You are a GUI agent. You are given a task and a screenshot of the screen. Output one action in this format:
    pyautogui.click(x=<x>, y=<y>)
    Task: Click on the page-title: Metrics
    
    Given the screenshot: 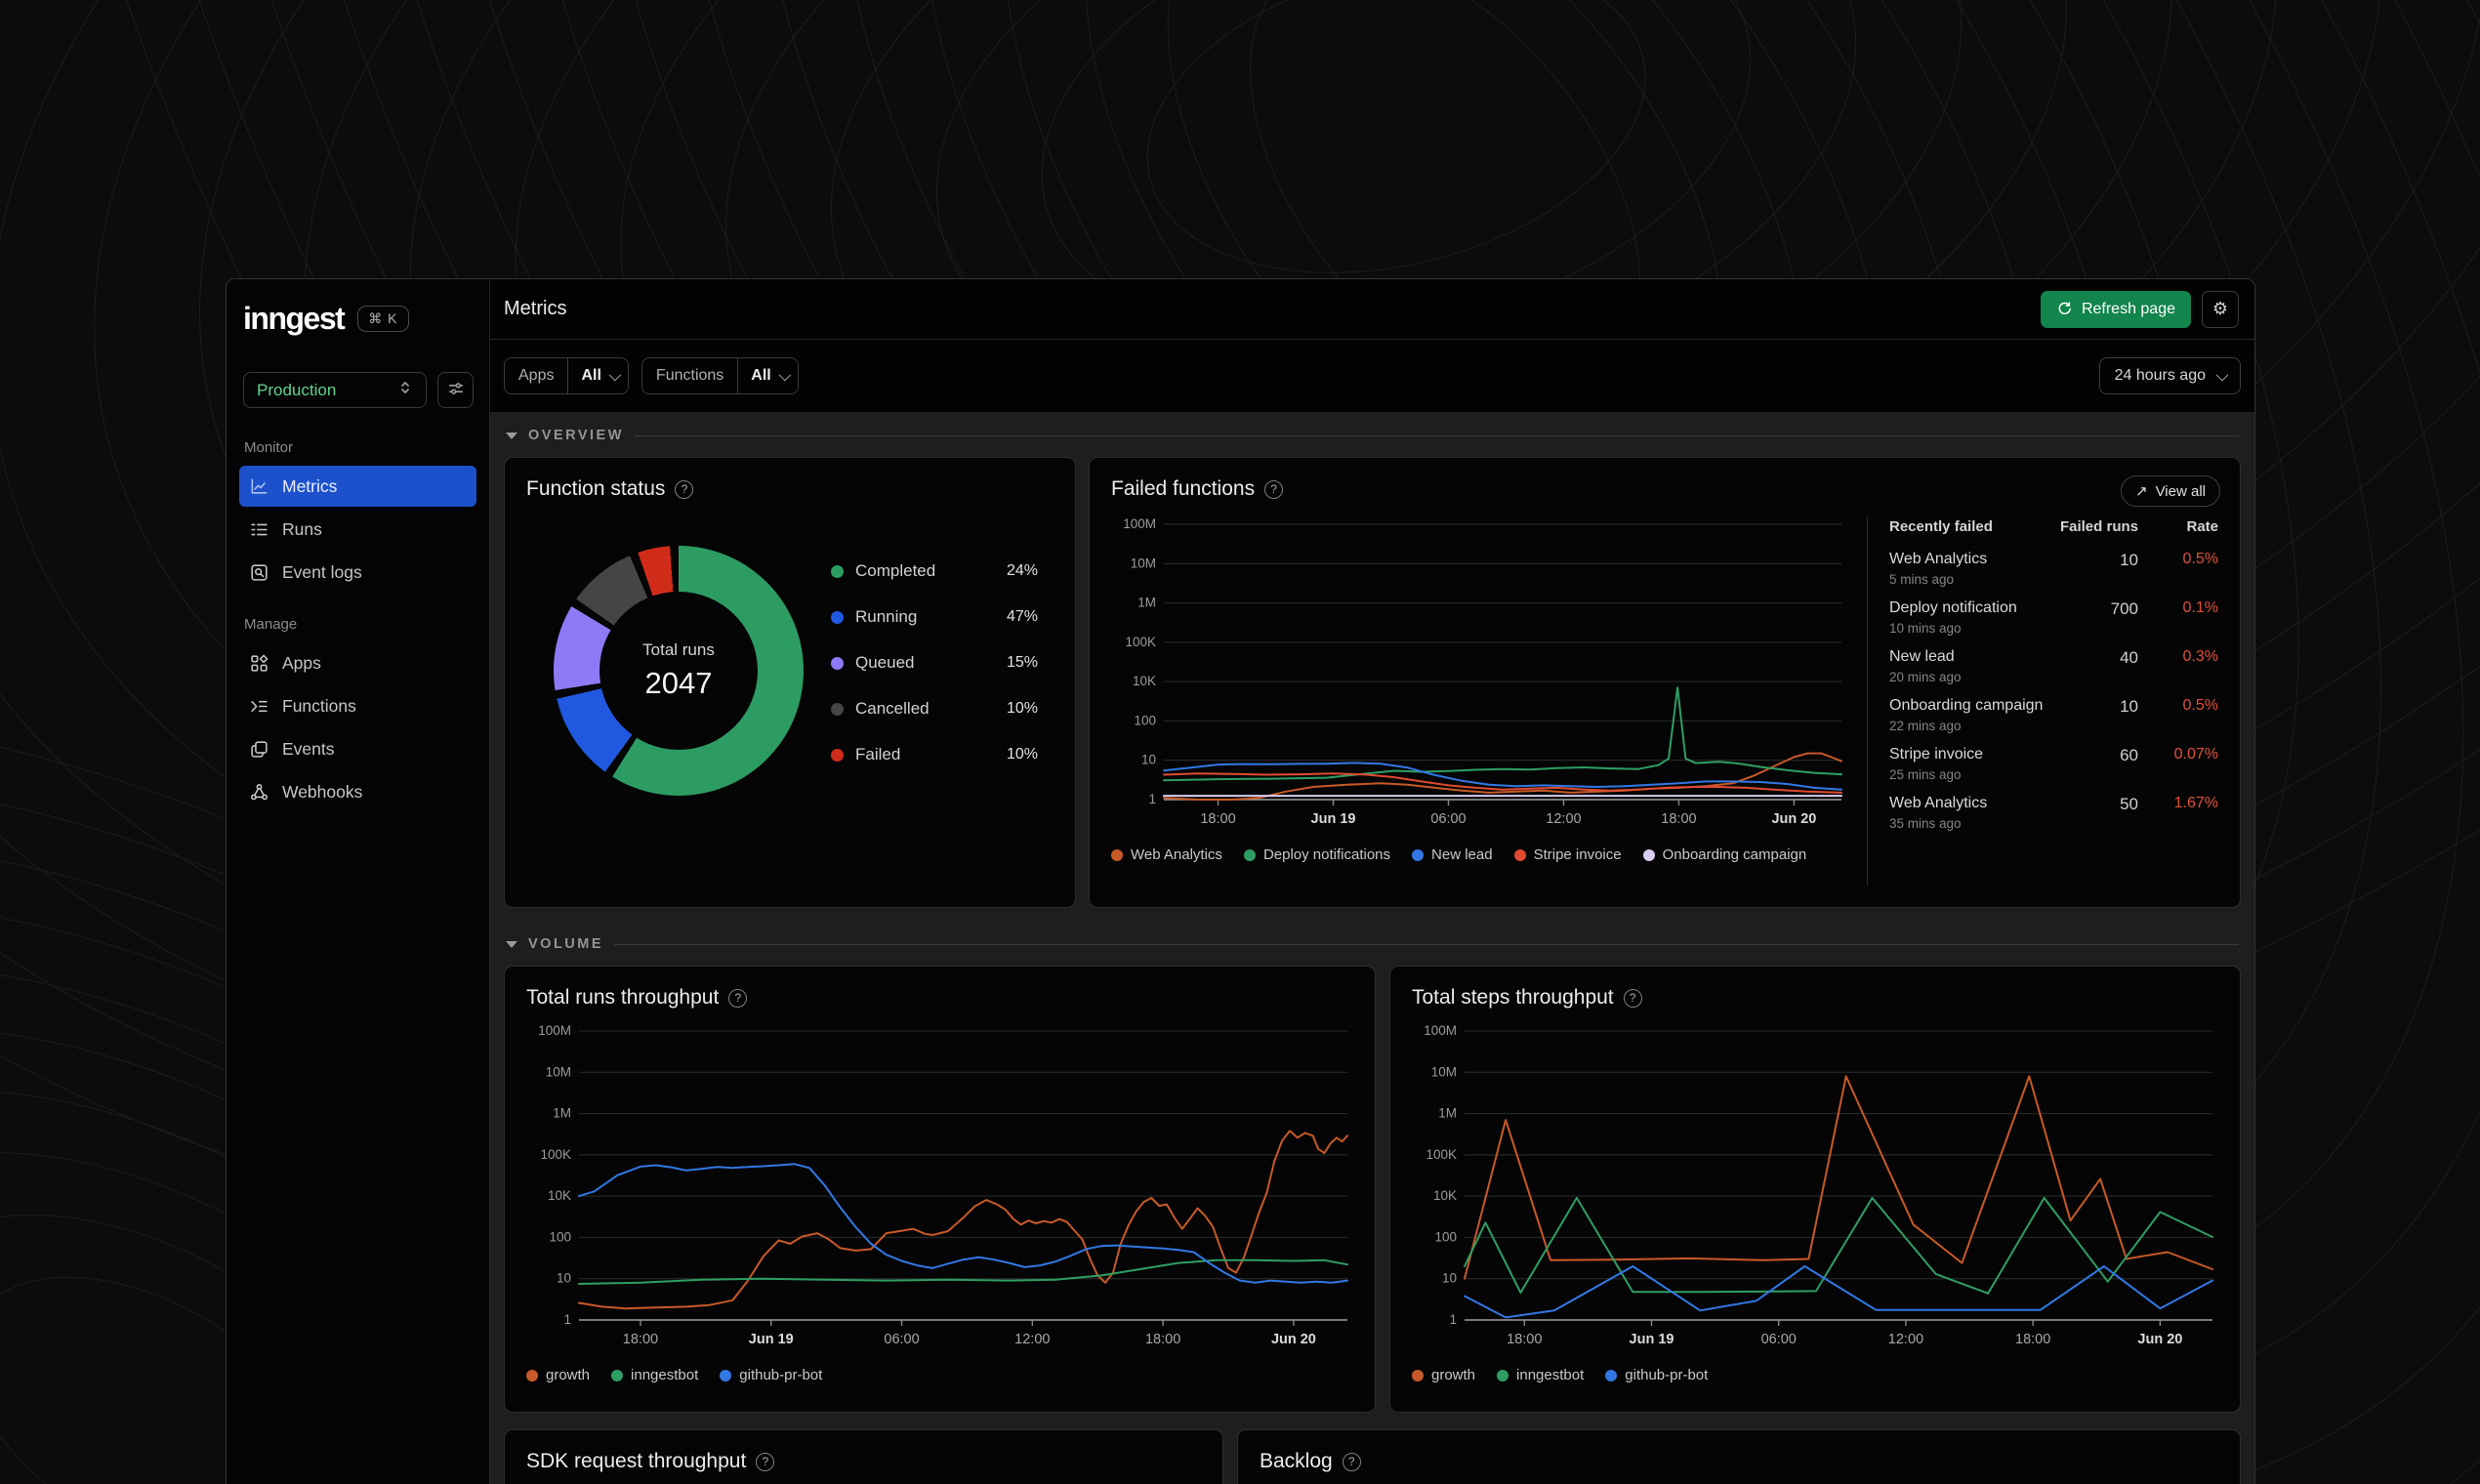 What is the action you would take?
    pyautogui.click(x=536, y=308)
    